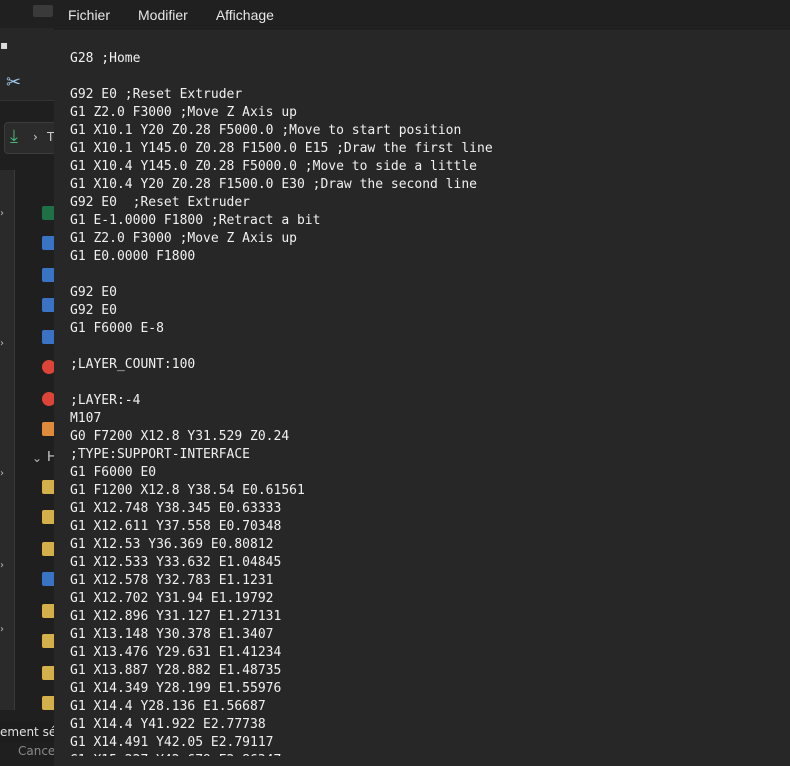 This screenshot has width=790, height=766. Describe the element at coordinates (245, 15) in the screenshot. I see `menu-view: Affichage` at that location.